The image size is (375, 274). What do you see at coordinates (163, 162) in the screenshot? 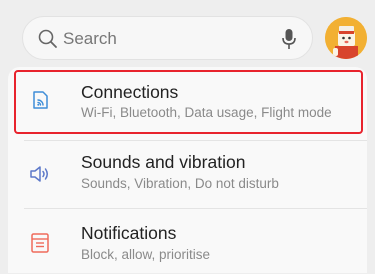
I see `settings-item-title: Sounds and vibration` at bounding box center [163, 162].